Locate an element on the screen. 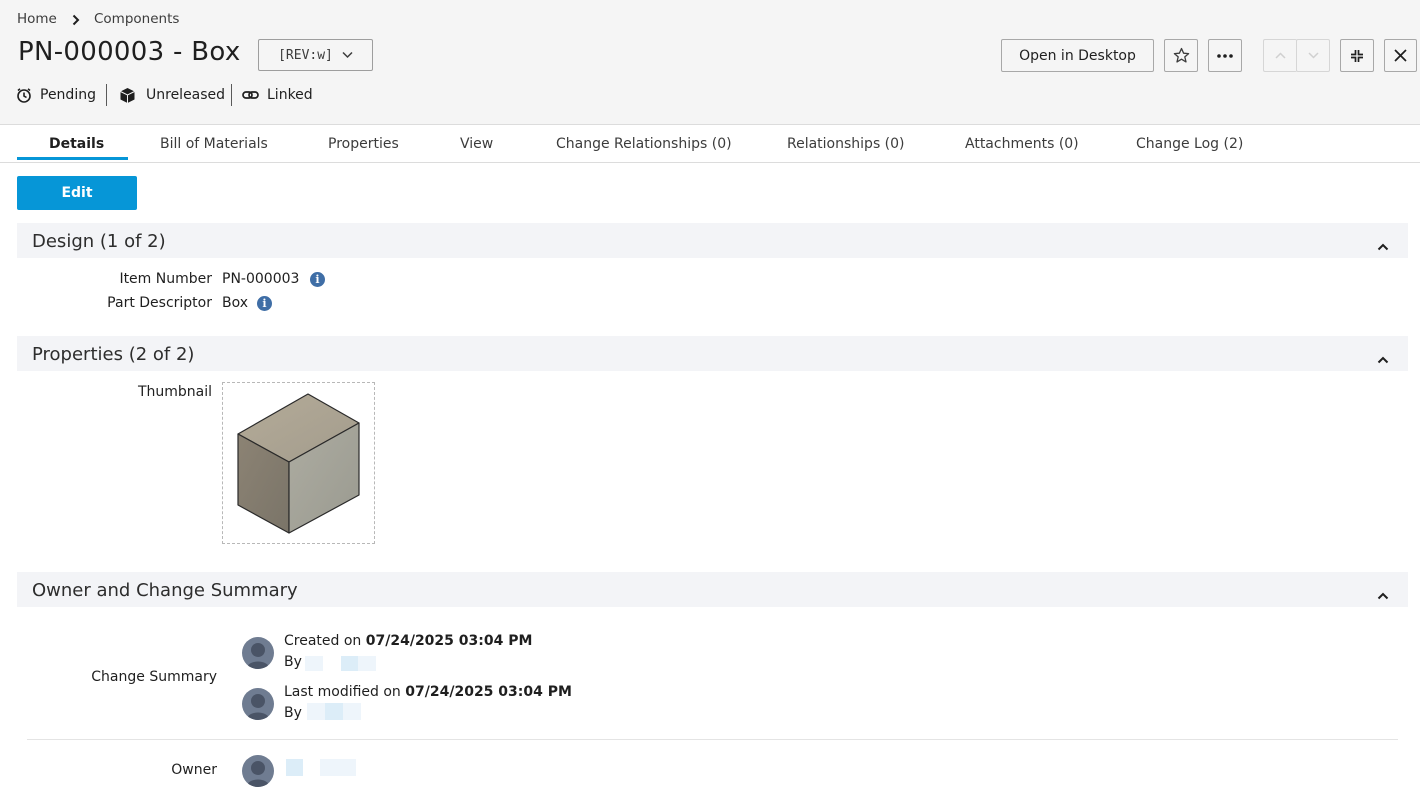 This screenshot has width=1420, height=798. tab-change-log: Change Log (2) is located at coordinates (1189, 144).